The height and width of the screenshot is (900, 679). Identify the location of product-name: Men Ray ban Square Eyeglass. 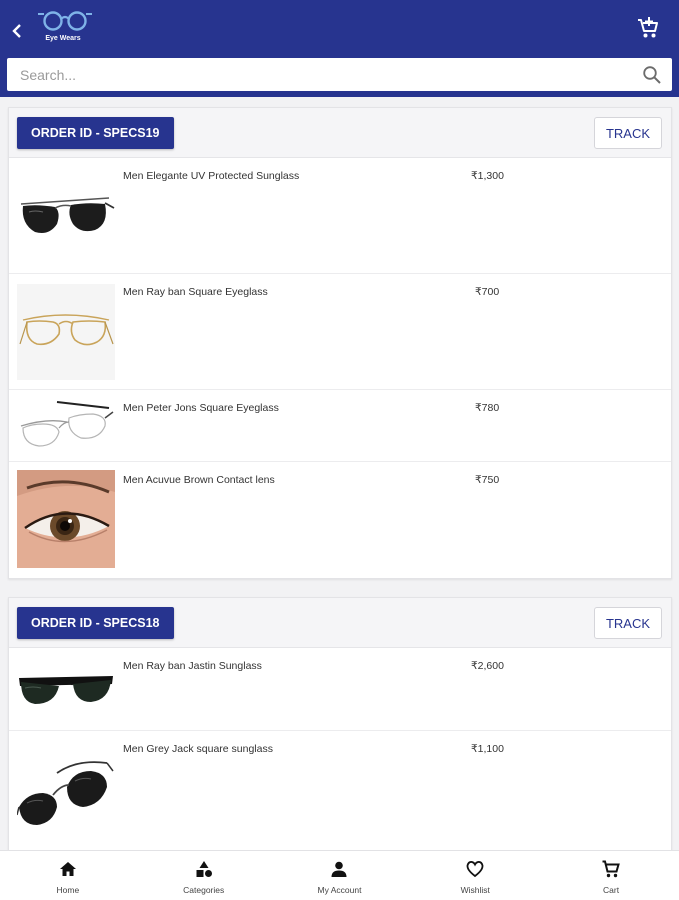
(195, 292).